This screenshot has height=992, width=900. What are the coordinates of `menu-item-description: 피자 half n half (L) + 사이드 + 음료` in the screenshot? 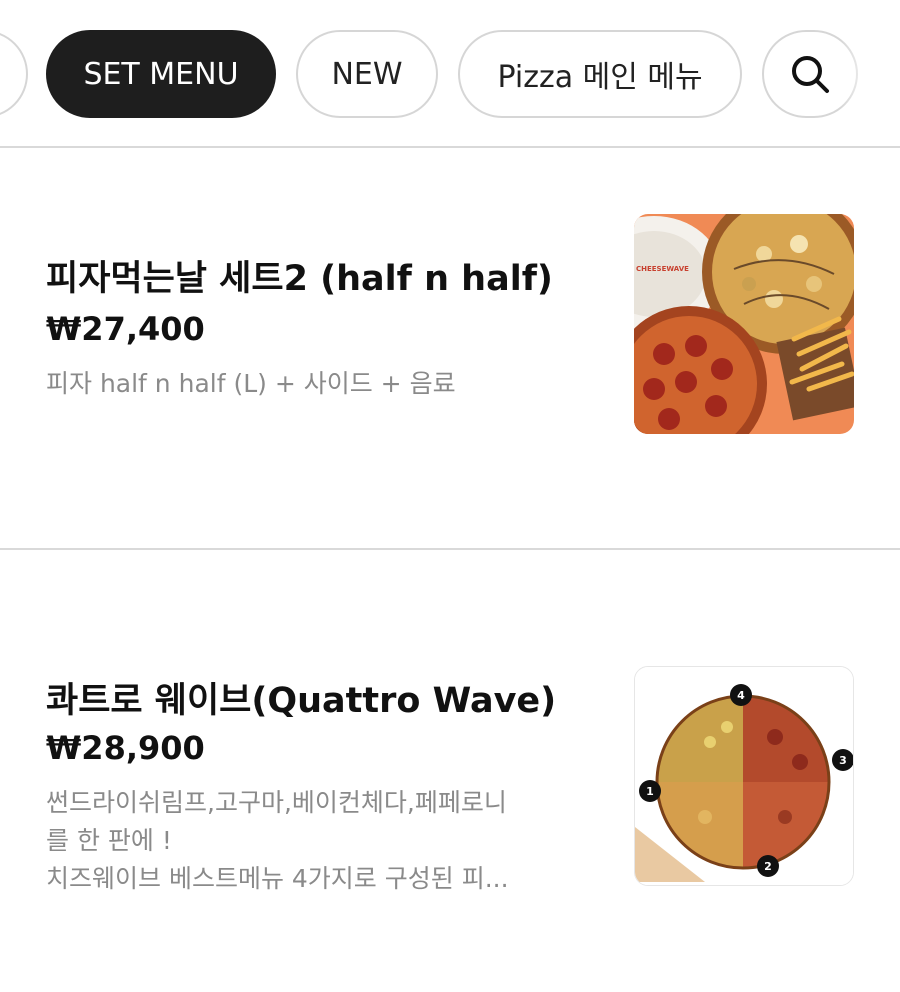 It's located at (251, 383).